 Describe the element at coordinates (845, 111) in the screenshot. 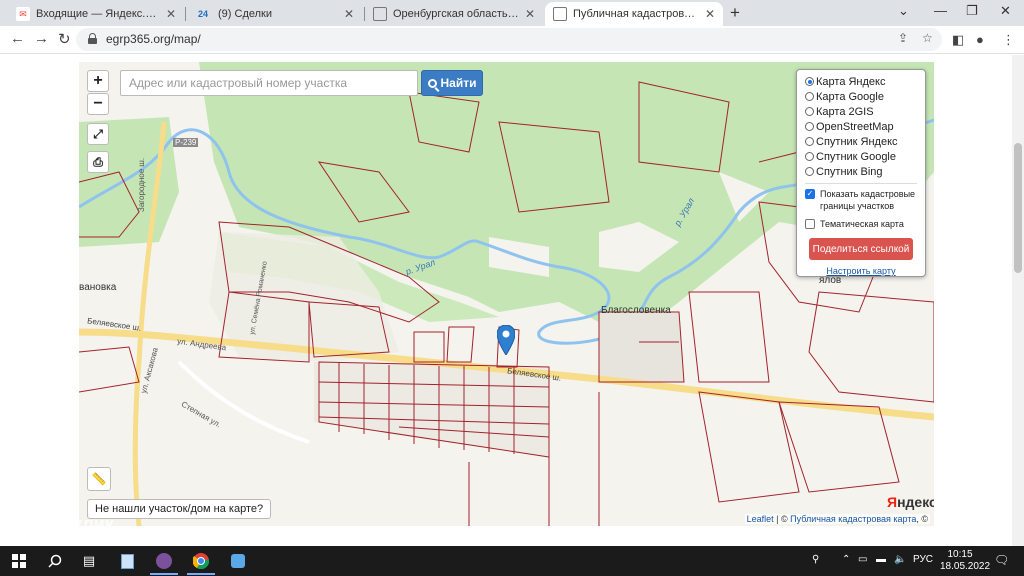

I see `layer-label: Карта 2GIS` at that location.